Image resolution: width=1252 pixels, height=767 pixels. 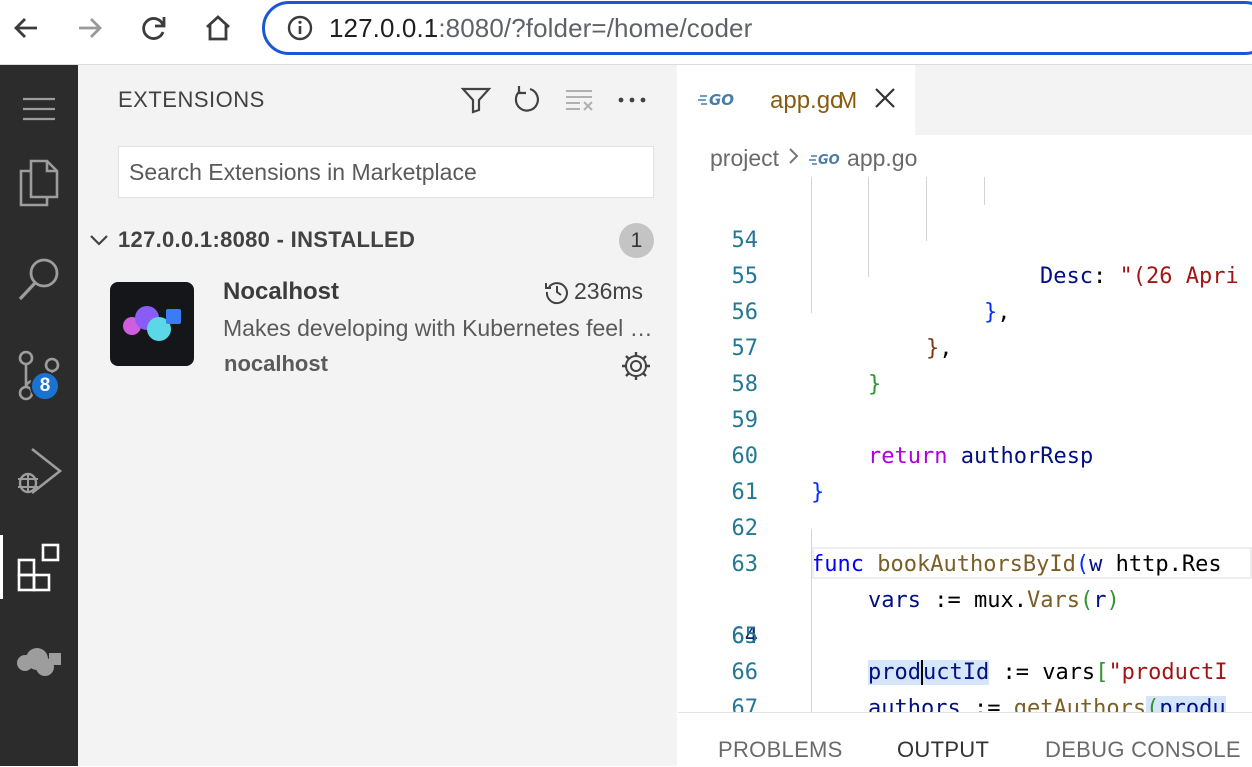 I want to click on tab-file-name: app.go, so click(x=807, y=100).